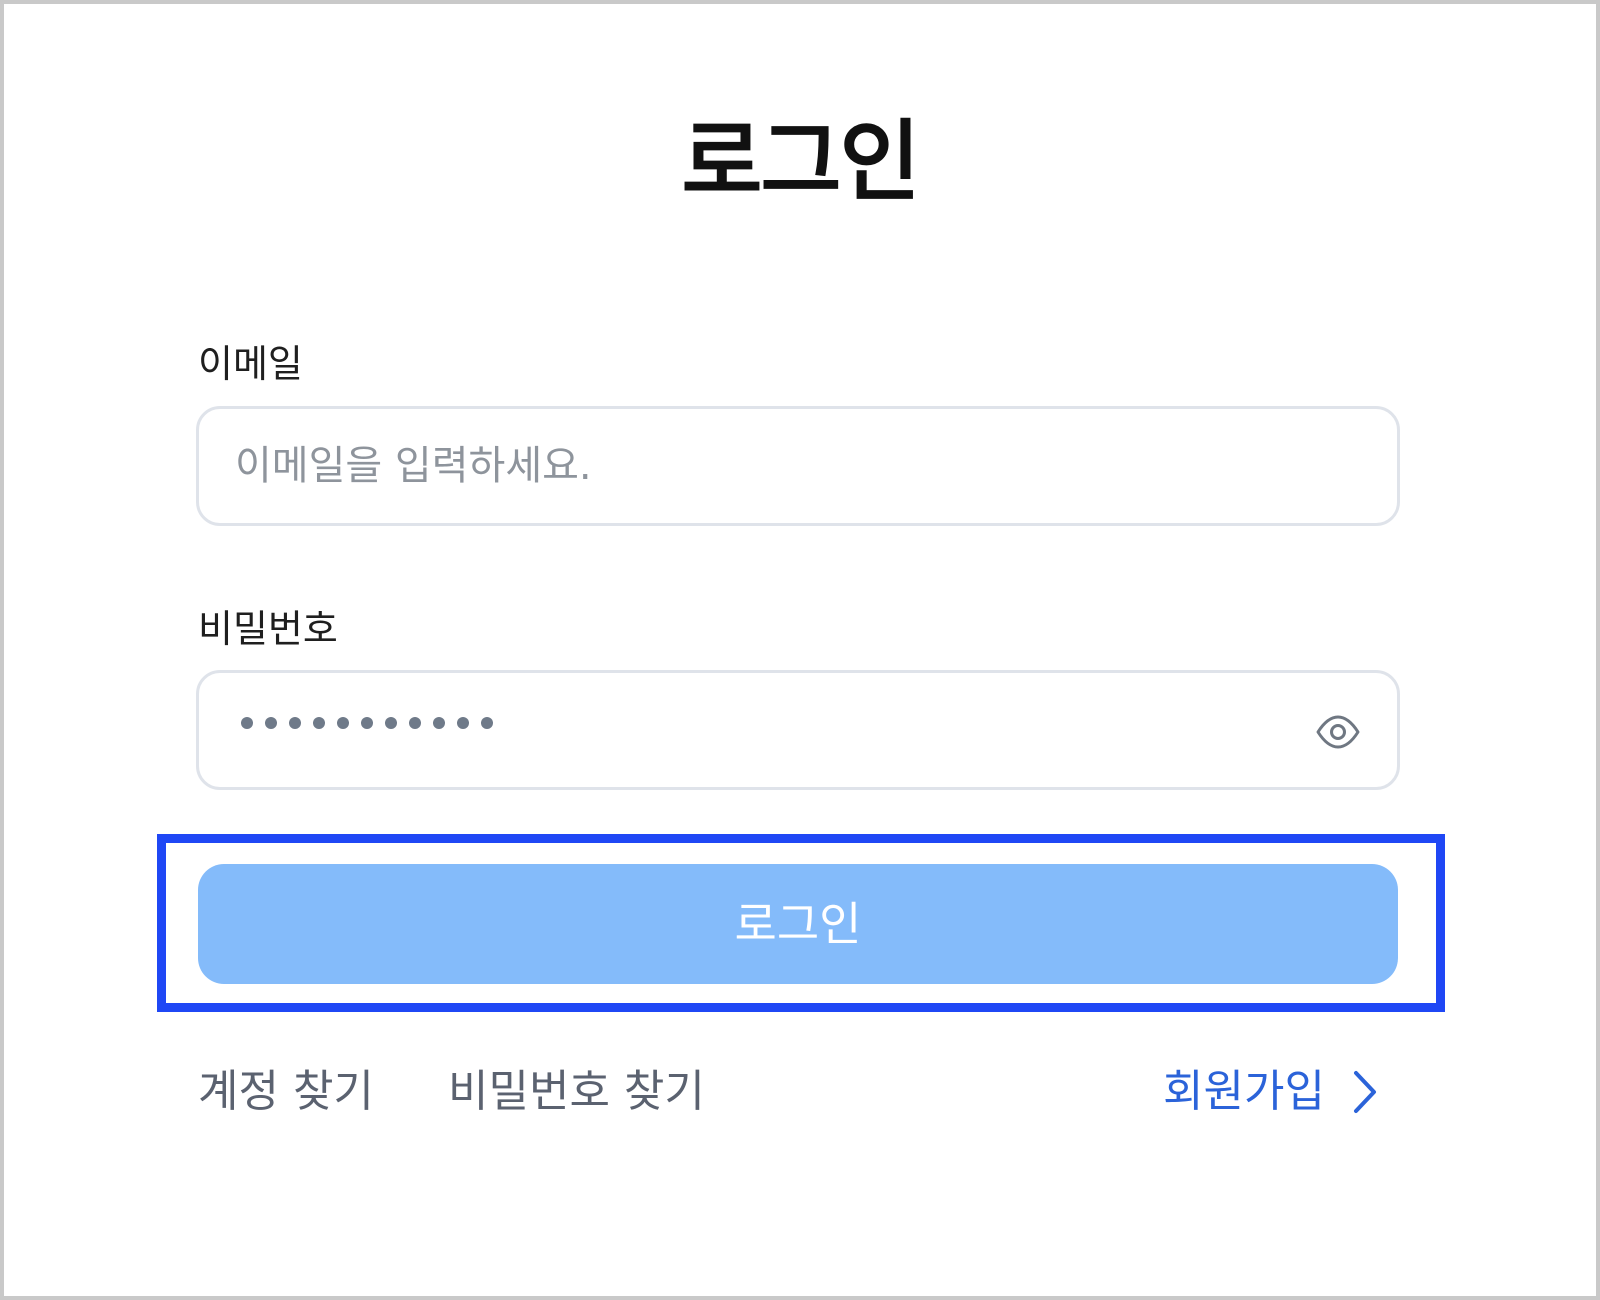  Describe the element at coordinates (801, 161) in the screenshot. I see `page-title: 로그인` at that location.